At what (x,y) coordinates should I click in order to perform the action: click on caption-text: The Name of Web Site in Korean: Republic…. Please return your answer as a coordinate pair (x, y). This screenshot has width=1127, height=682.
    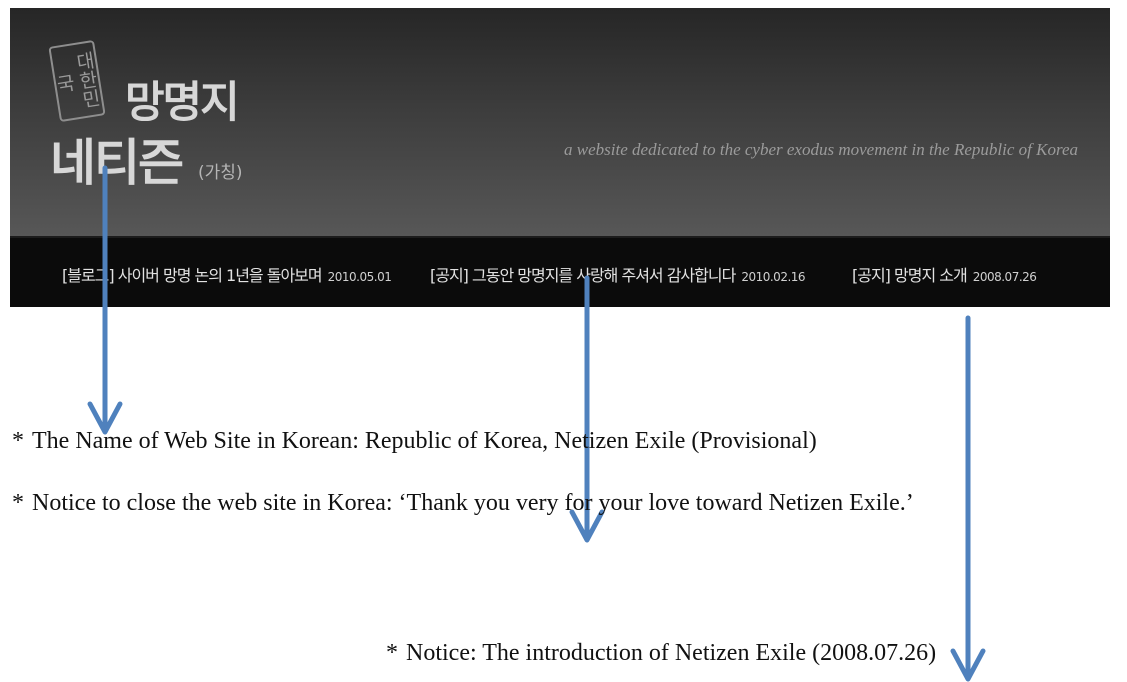
    Looking at the image, I should click on (424, 441).